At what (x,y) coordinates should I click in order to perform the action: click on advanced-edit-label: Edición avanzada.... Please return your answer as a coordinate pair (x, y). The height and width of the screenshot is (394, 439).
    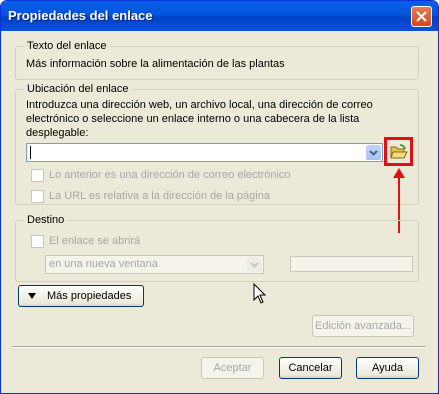
    Looking at the image, I should click on (362, 326).